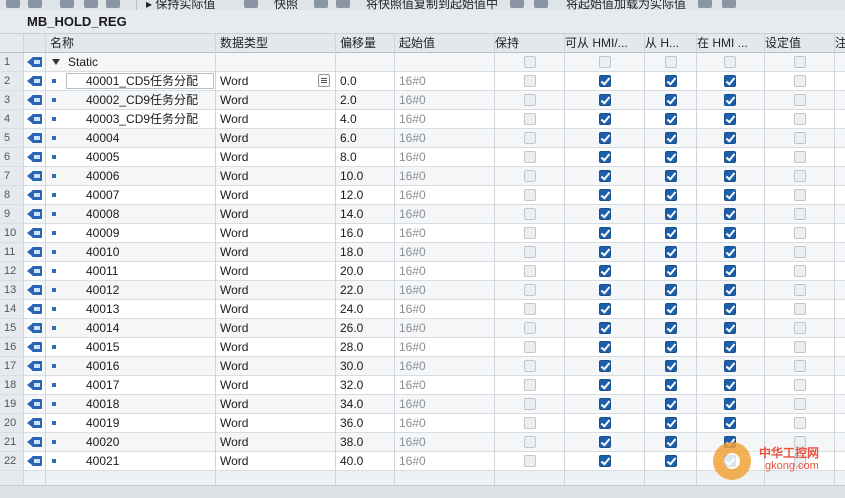 This screenshot has height=498, width=845. Describe the element at coordinates (422, 309) in the screenshot. I see `table-row: 14 40013 Word 24.0 16#0` at that location.